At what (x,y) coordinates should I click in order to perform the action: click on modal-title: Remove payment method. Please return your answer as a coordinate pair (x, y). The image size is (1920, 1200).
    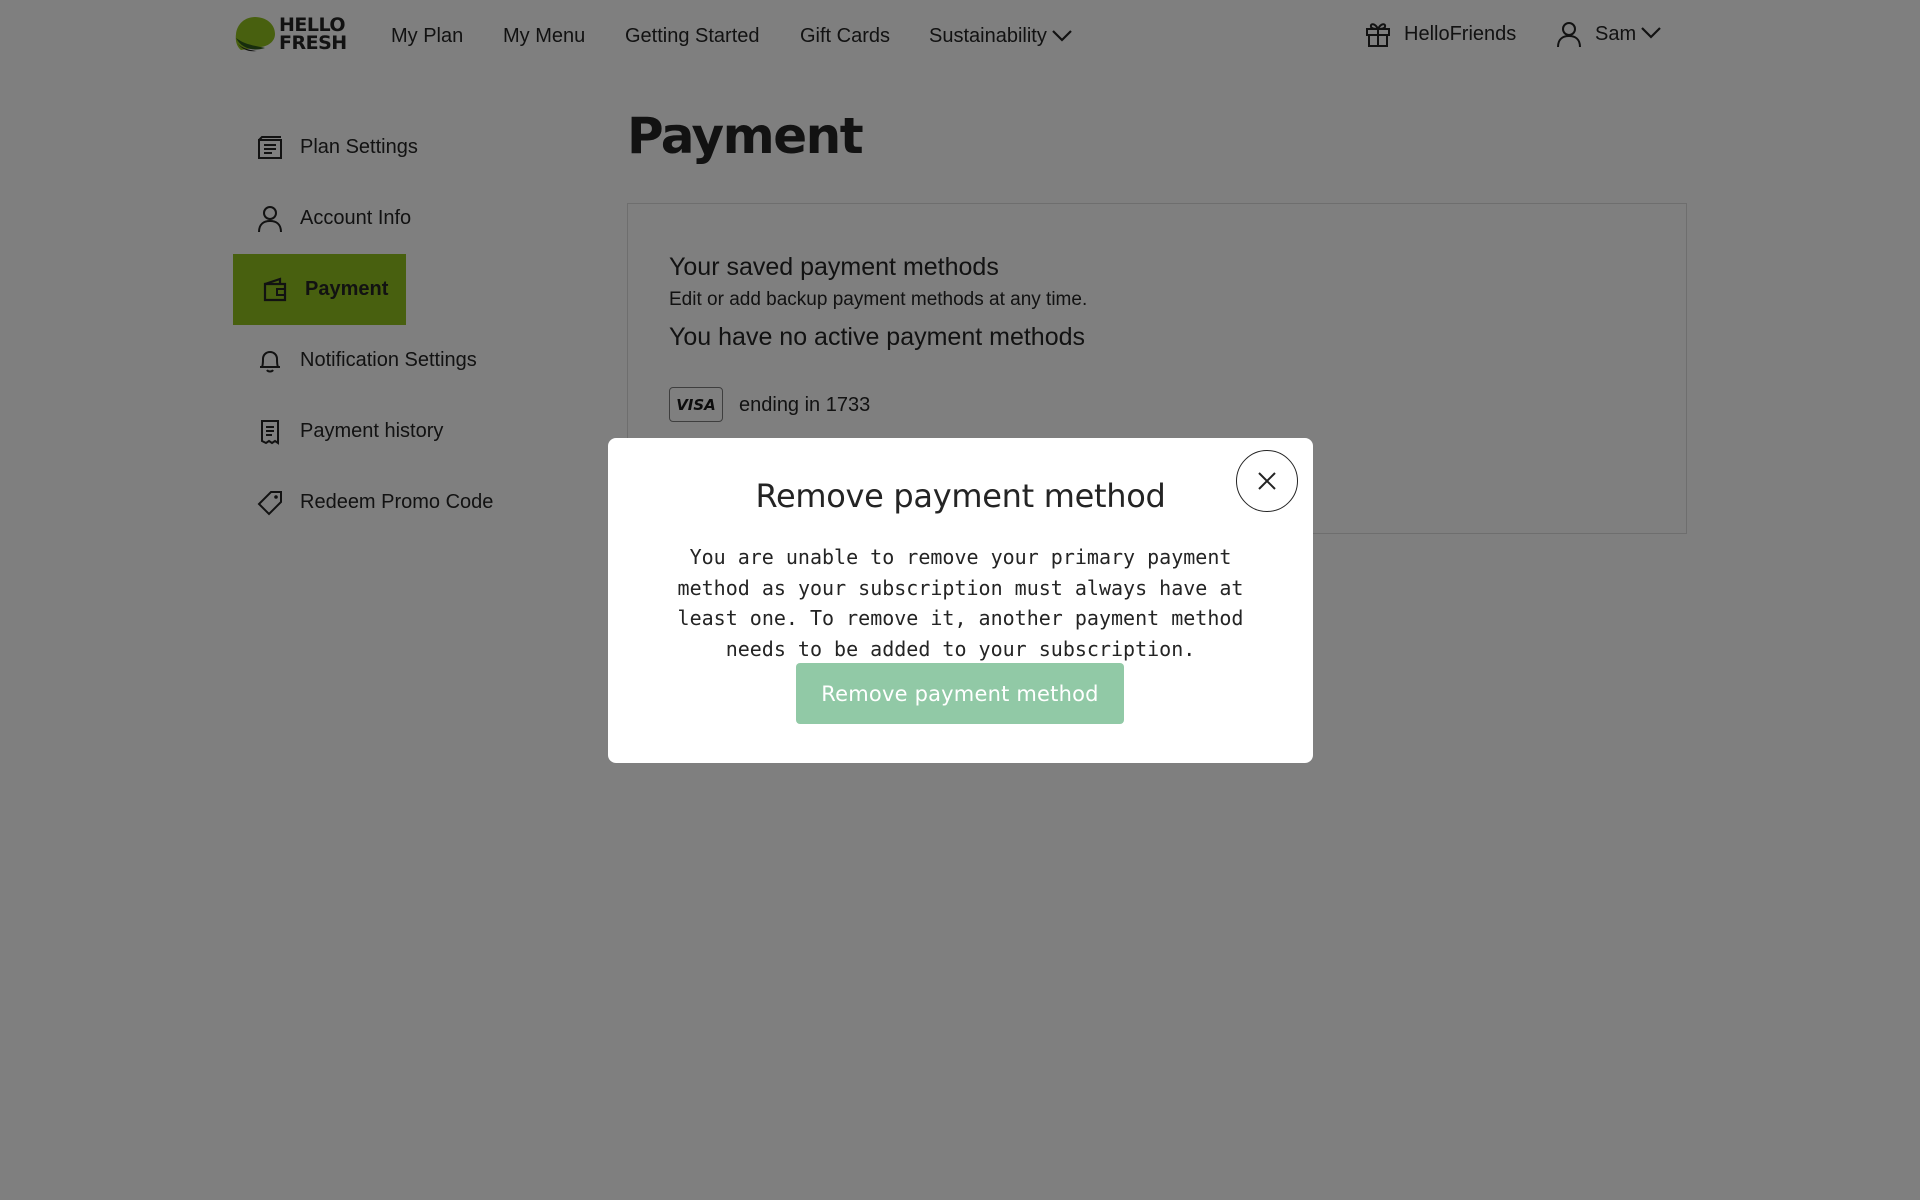
    Looking at the image, I should click on (960, 496).